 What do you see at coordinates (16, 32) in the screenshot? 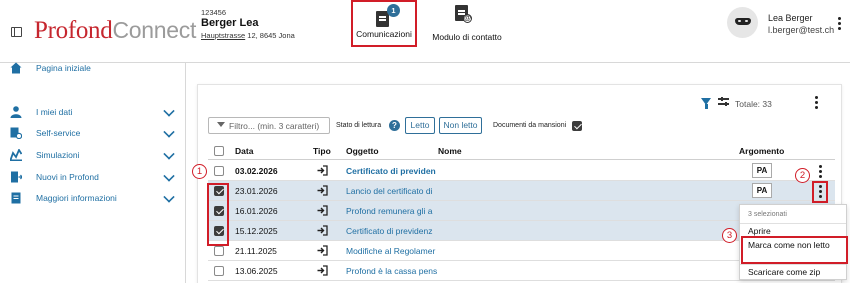
I see `sidebar-toggle-icon` at bounding box center [16, 32].